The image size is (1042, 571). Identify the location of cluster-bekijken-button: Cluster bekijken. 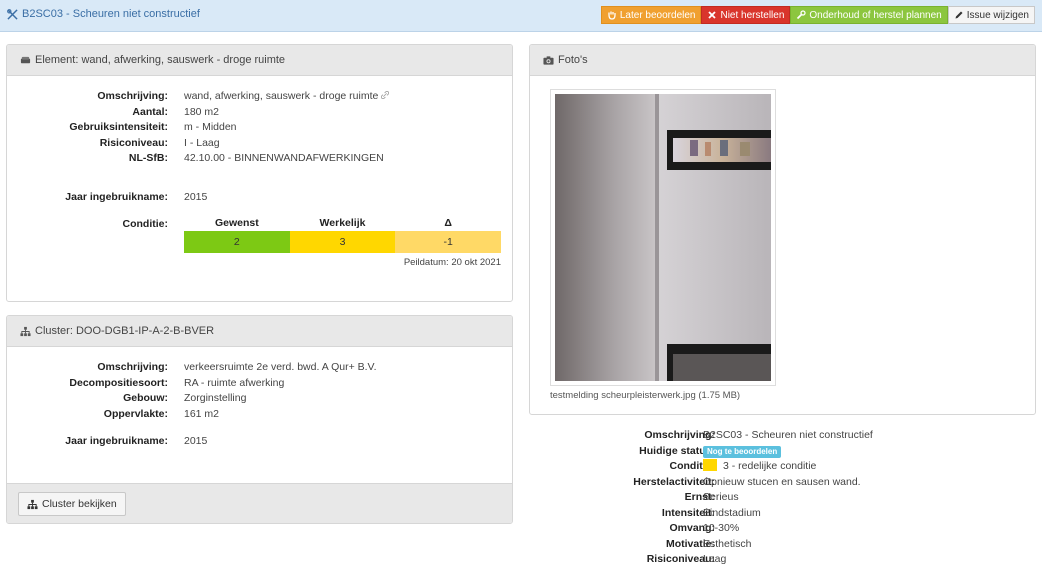
(72, 504).